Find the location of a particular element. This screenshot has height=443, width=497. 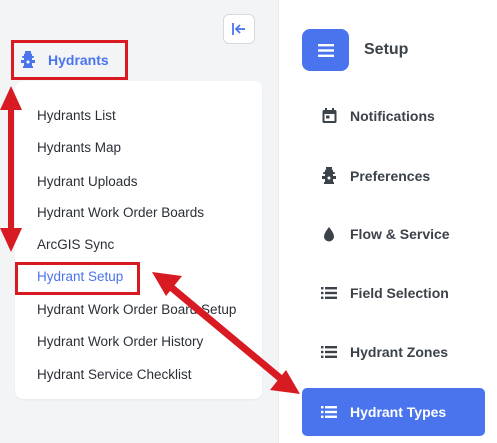

submenu-item-hydrants-list: Hydrants List is located at coordinates (76, 115).